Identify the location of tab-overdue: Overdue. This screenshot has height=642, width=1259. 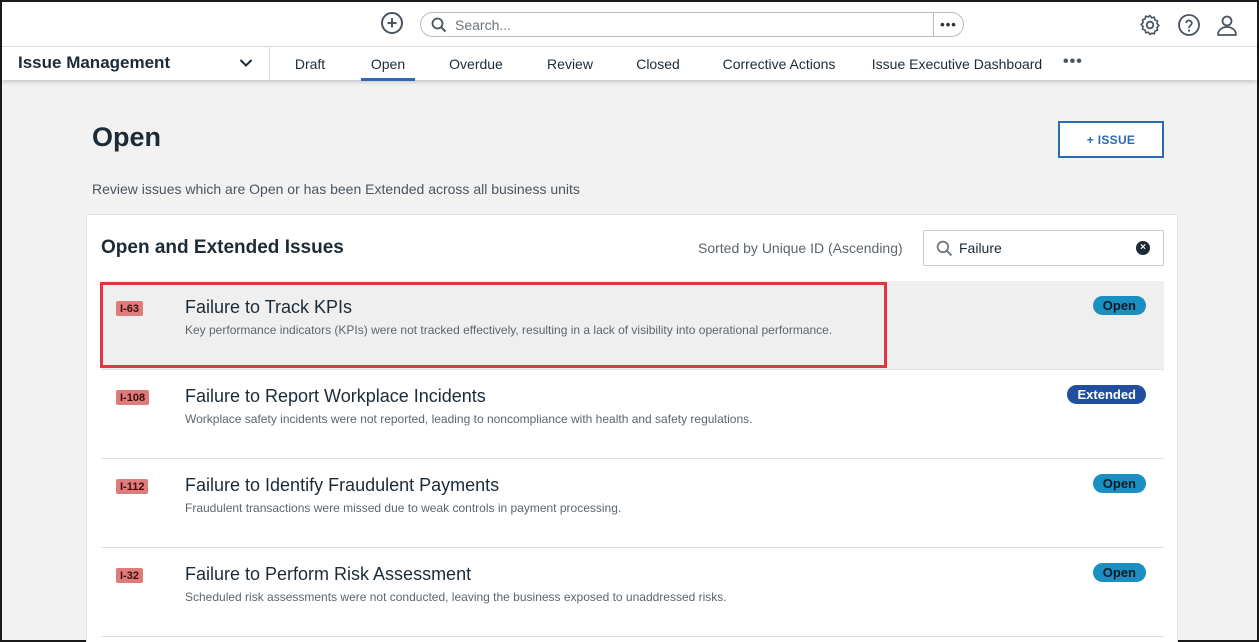
(476, 63).